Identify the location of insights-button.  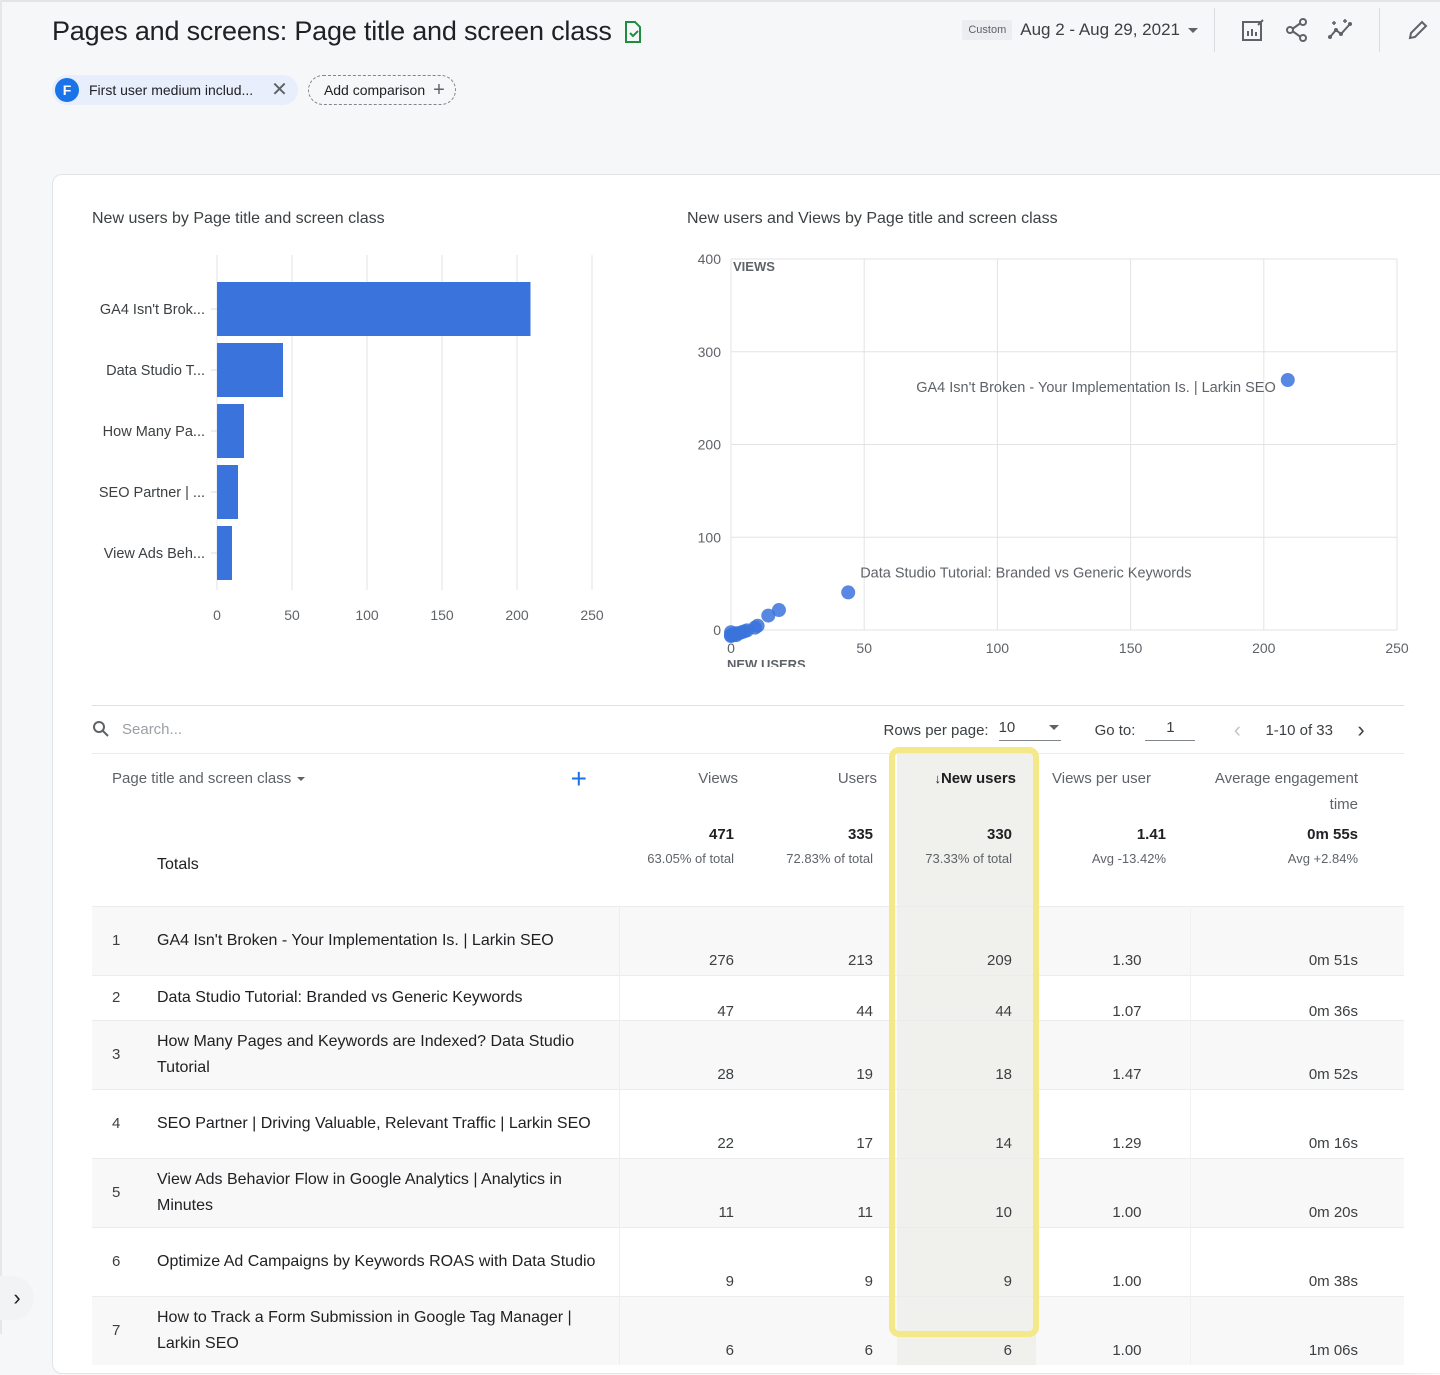
(1341, 30).